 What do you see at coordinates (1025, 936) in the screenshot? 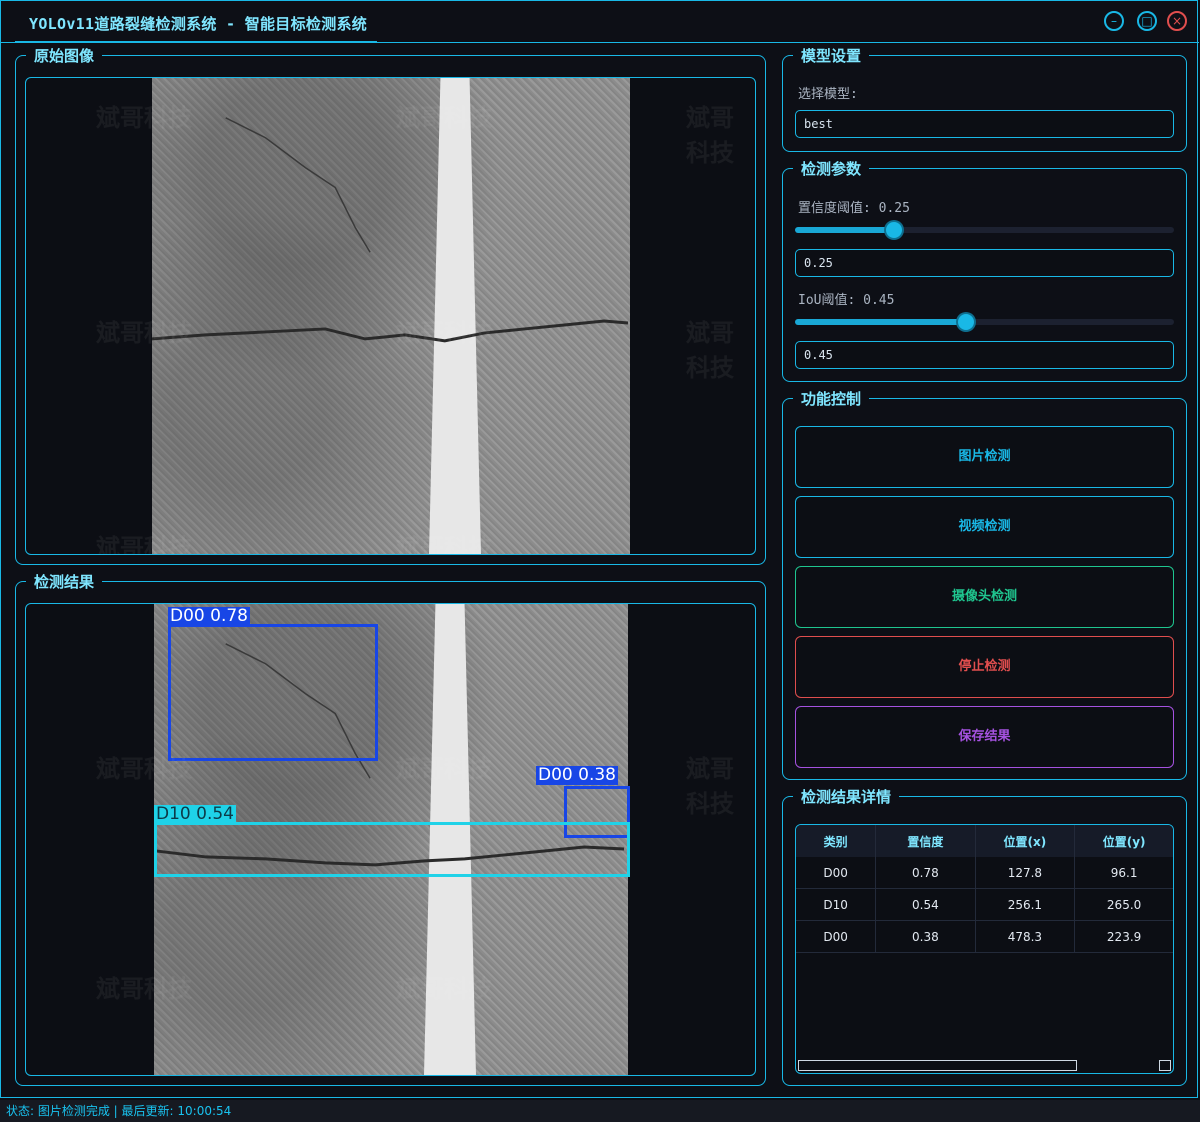
I see `table-cell: 478.3` at bounding box center [1025, 936].